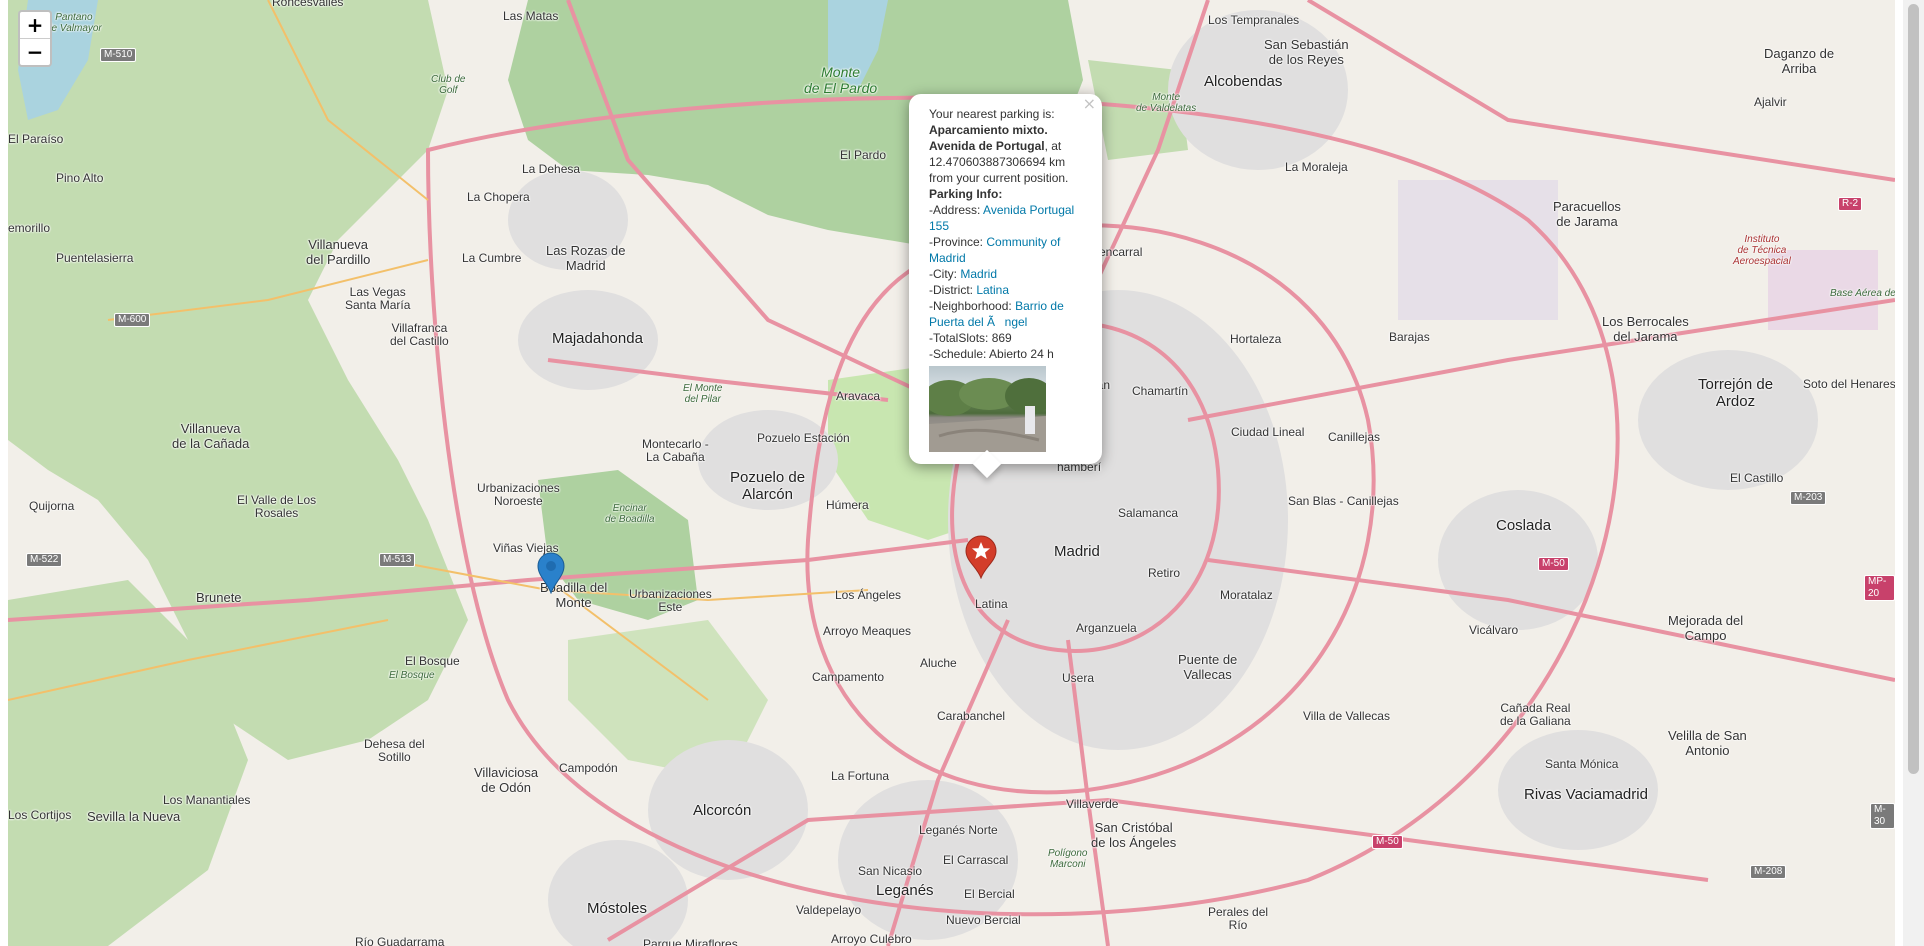  Describe the element at coordinates (858, 396) in the screenshot. I see `label-aravaca: Aravaca` at that location.